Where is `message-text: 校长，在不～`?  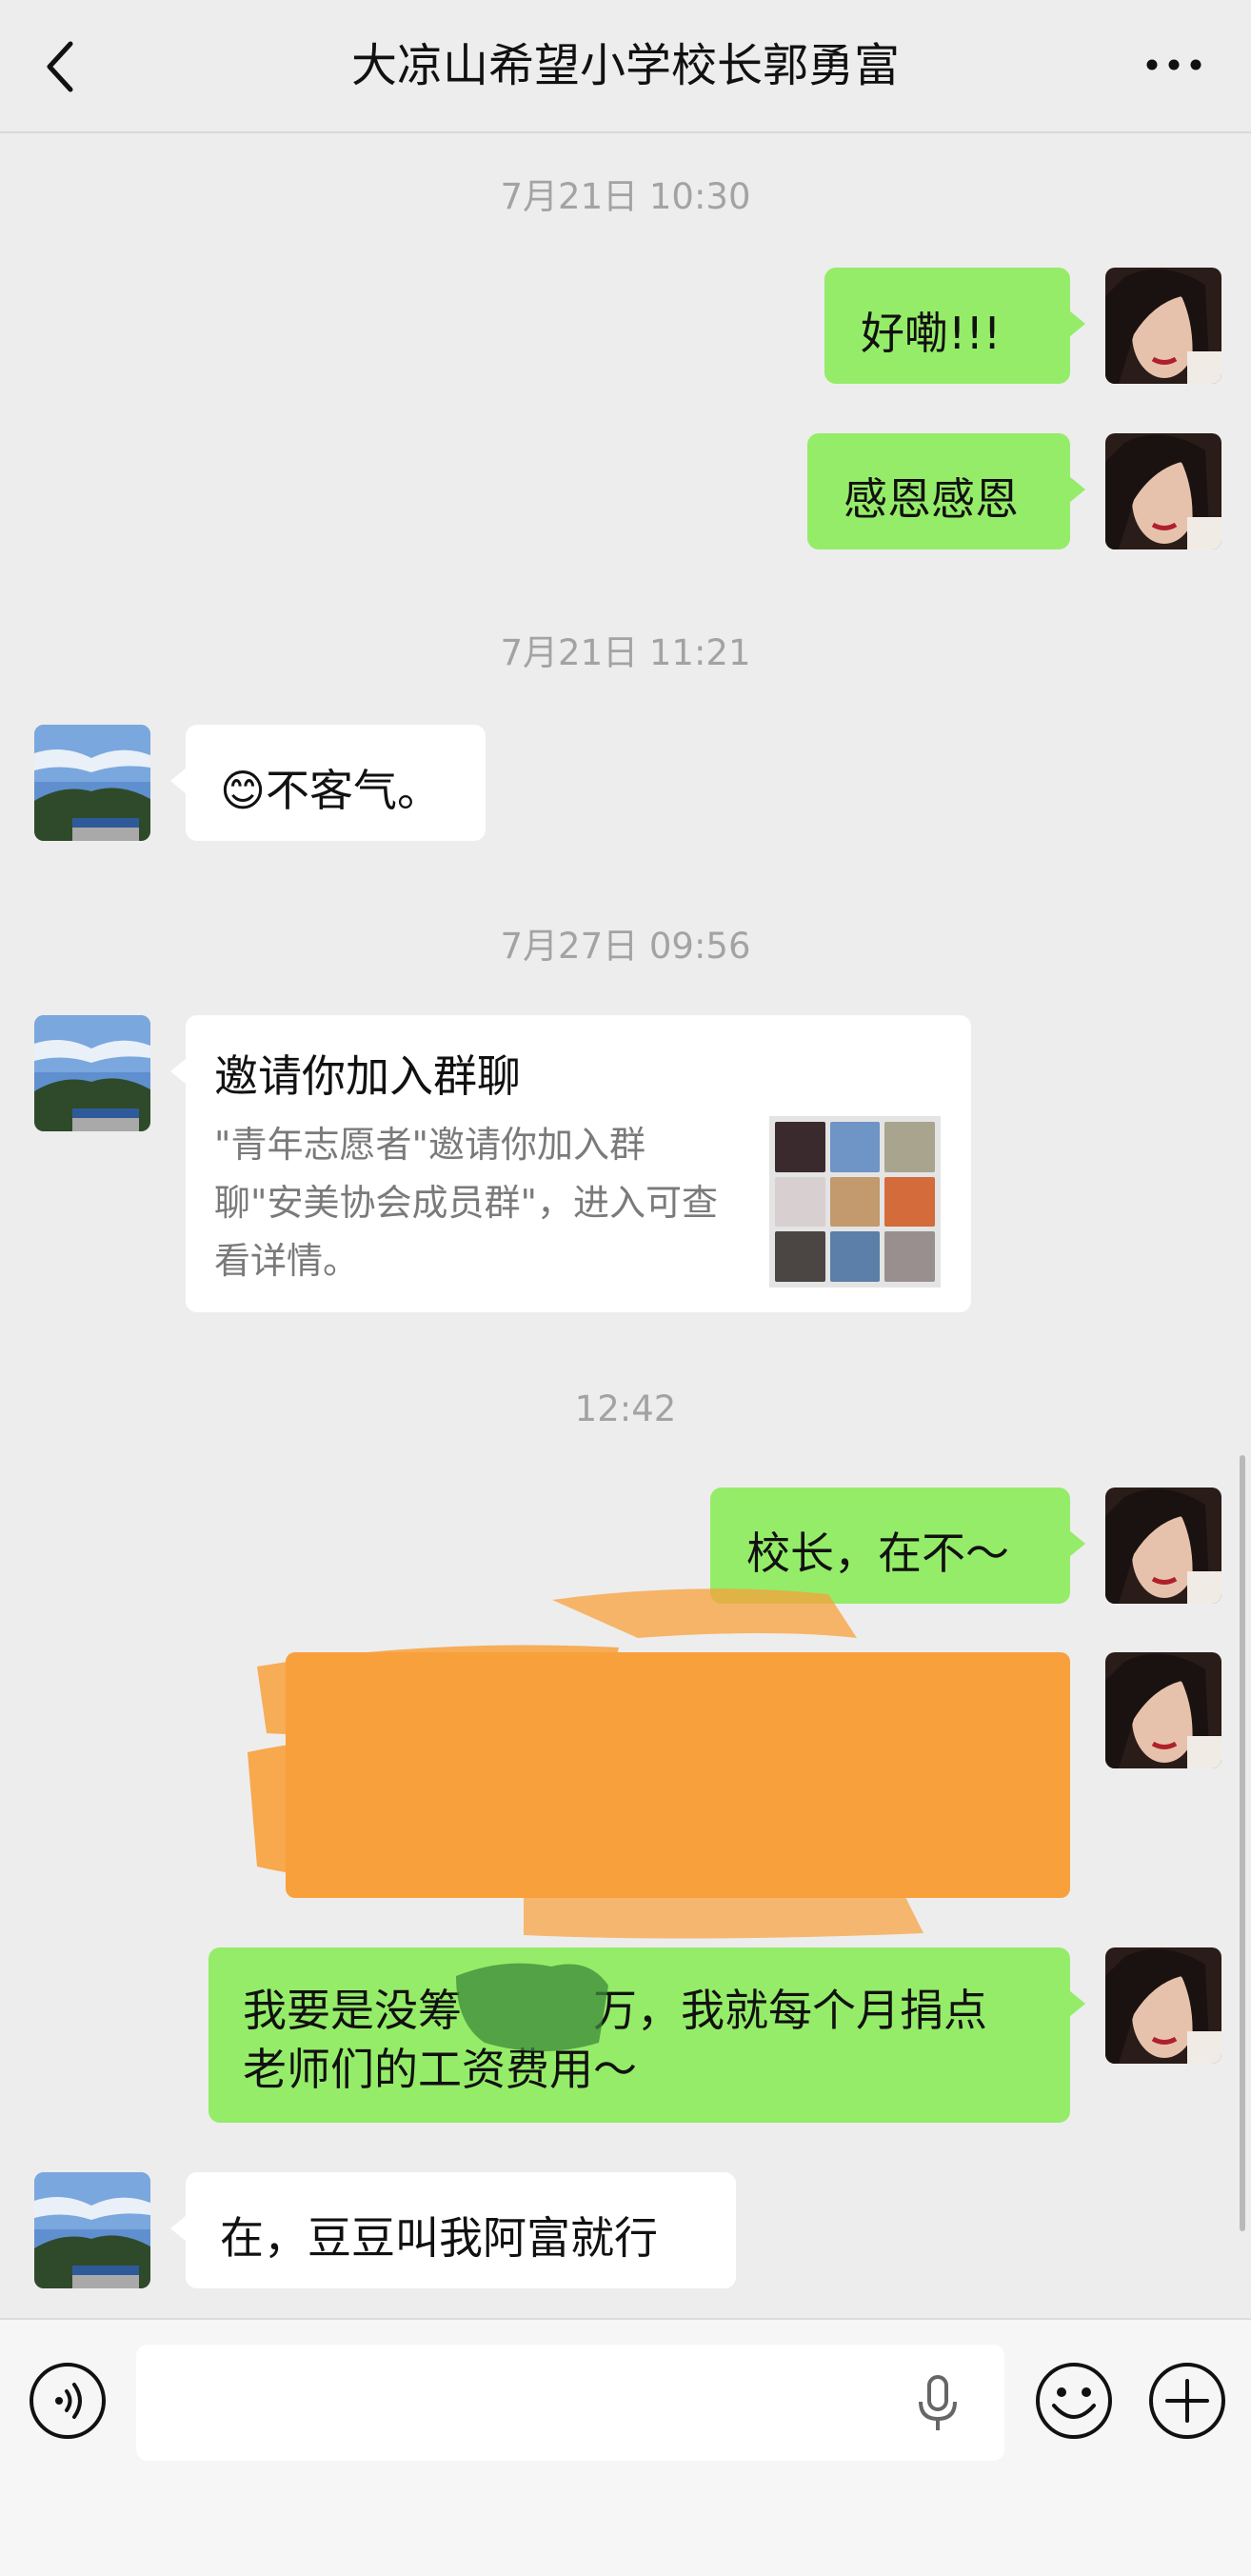 message-text: 校长，在不～ is located at coordinates (877, 1553).